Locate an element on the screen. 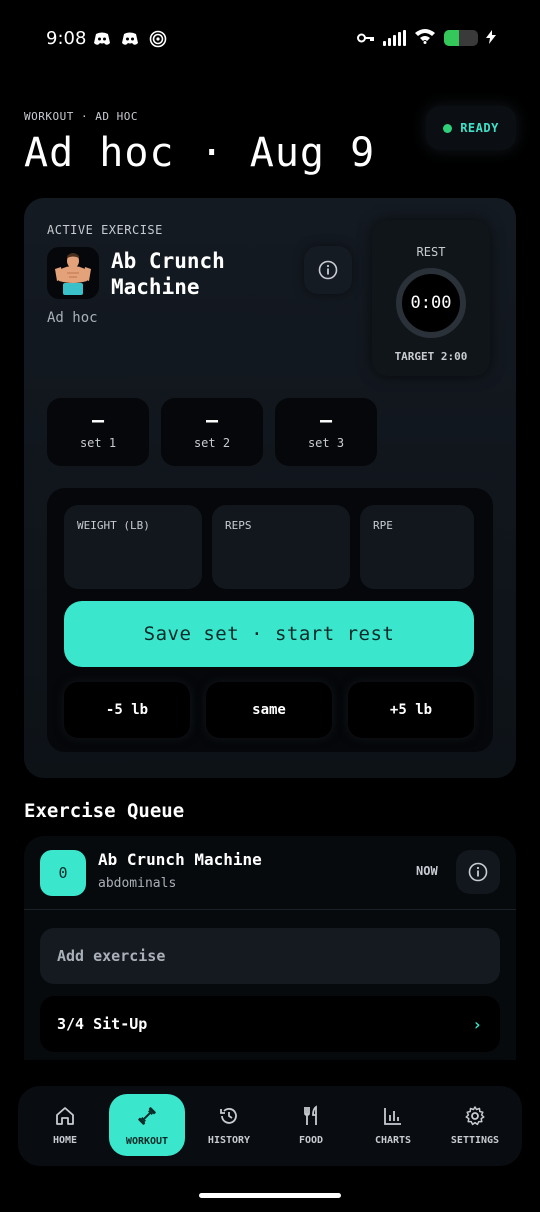 Image resolution: width=540 pixels, height=1212 pixels. nav-food: FOOD is located at coordinates (311, 1125).